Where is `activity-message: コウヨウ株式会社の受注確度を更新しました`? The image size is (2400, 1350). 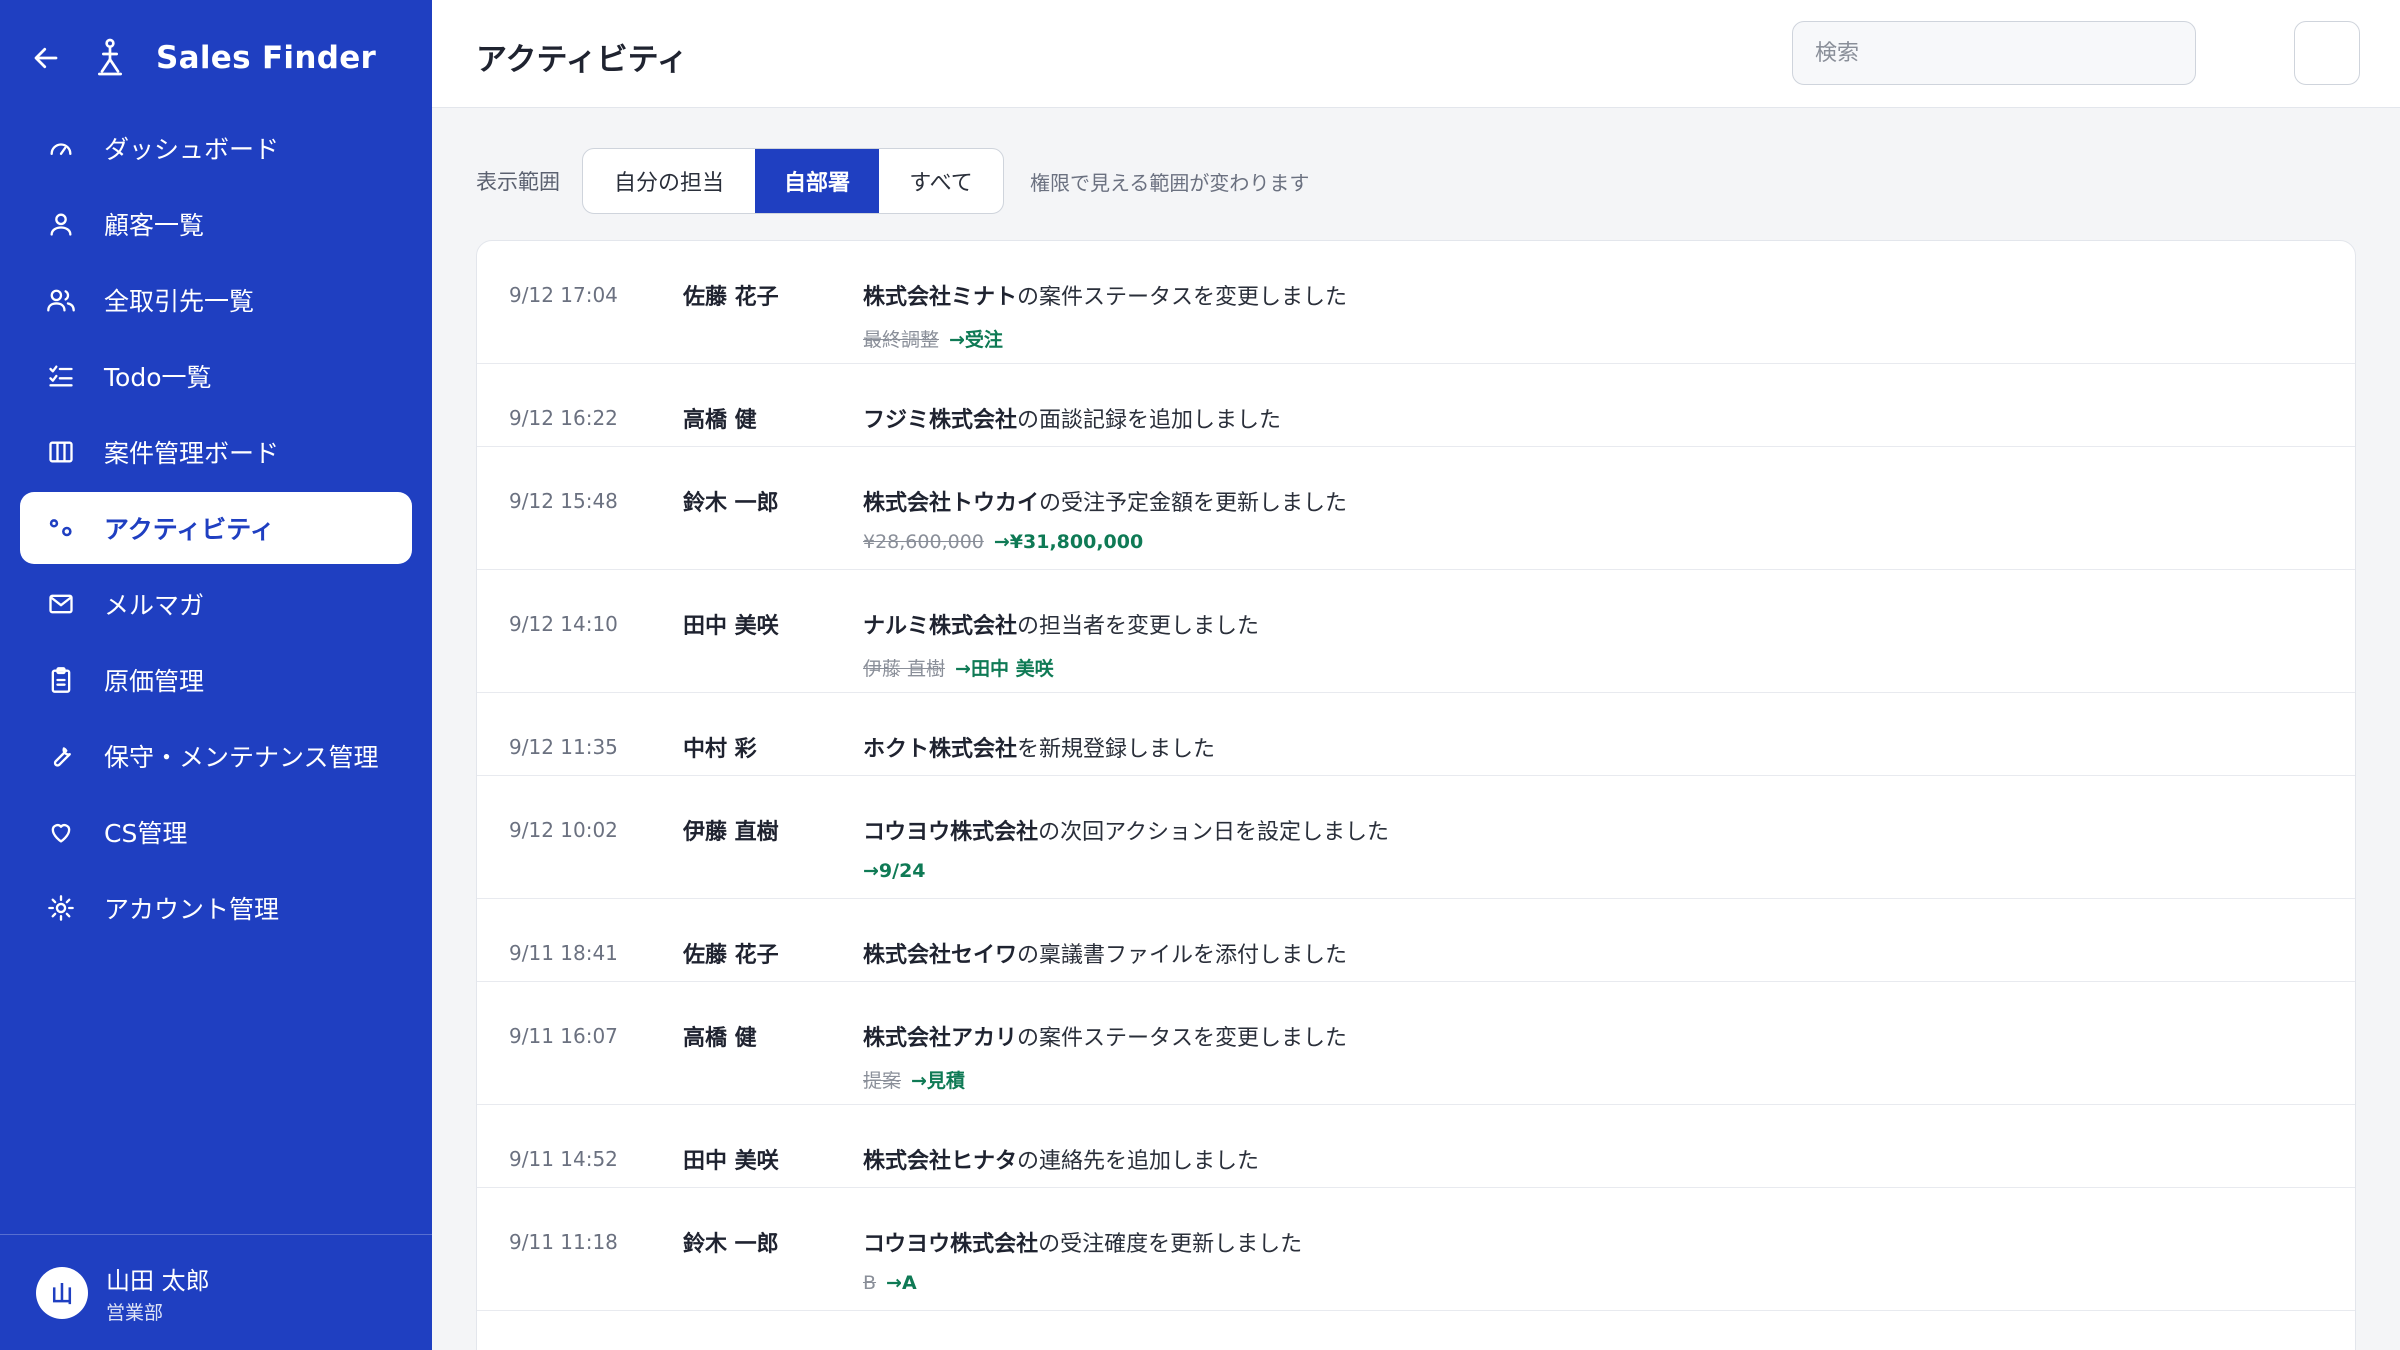
activity-message: コウヨウ株式会社の受注確度を更新しました is located at coordinates (1082, 1242).